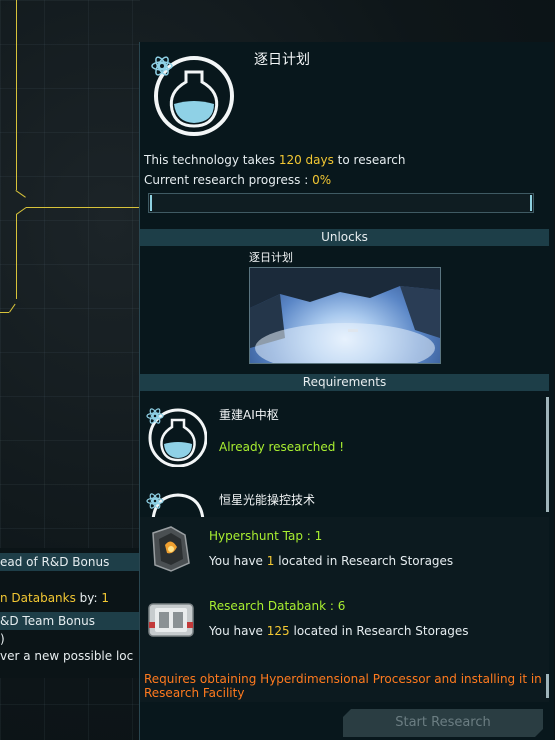  What do you see at coordinates (344, 382) in the screenshot?
I see `requirements-header: Requirements` at bounding box center [344, 382].